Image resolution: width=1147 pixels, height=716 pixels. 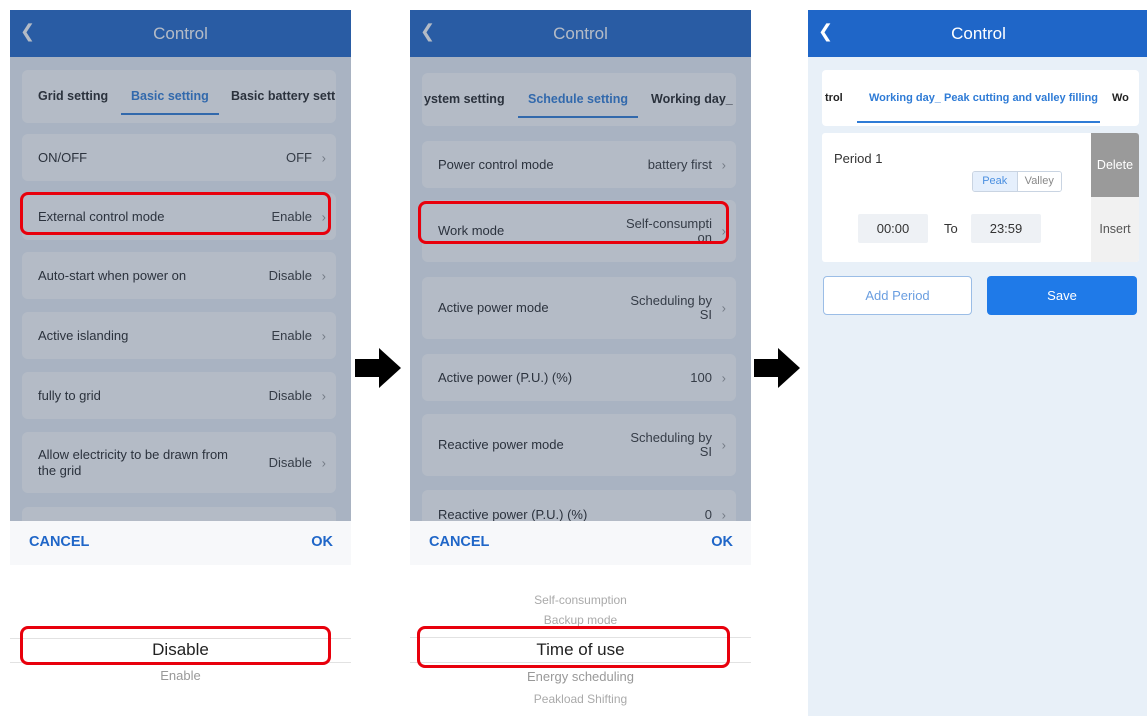 I want to click on picker-option: Backup mode, so click(x=580, y=620).